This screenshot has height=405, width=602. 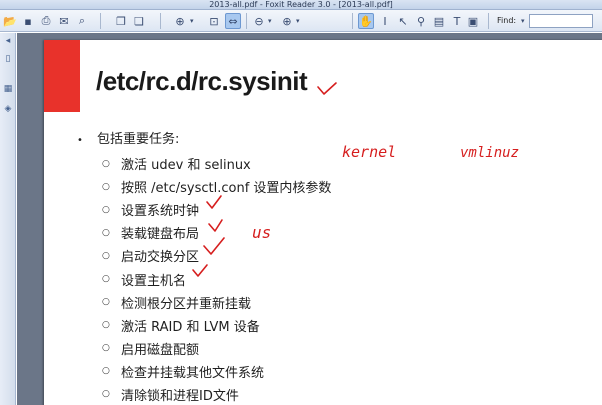 What do you see at coordinates (259, 21) in the screenshot?
I see `zoom-out-icon: ⊖` at bounding box center [259, 21].